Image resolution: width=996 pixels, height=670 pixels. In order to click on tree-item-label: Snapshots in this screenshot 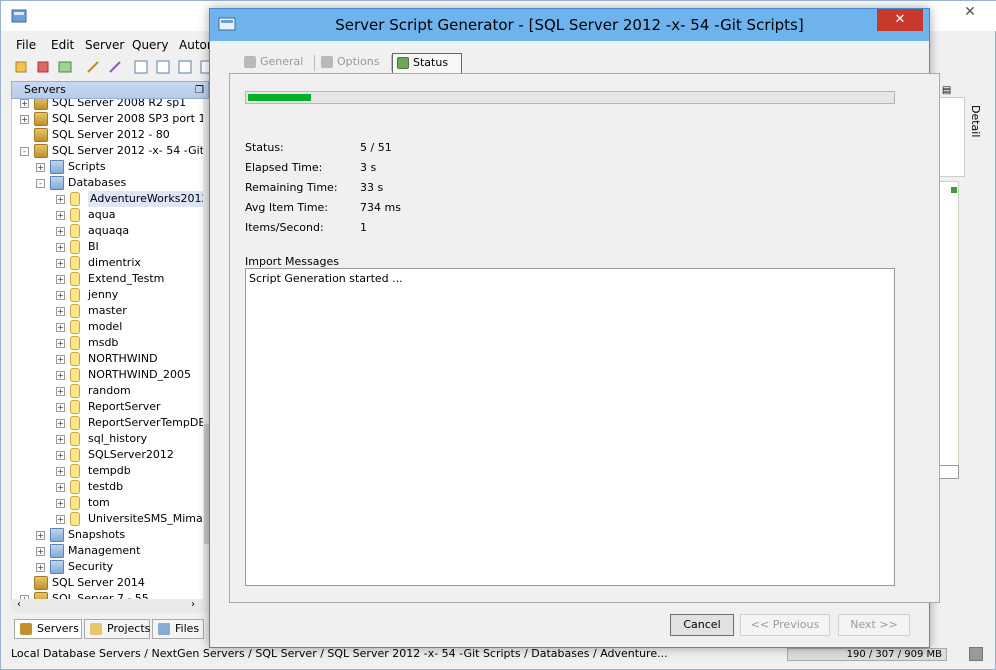, I will do `click(97, 534)`.